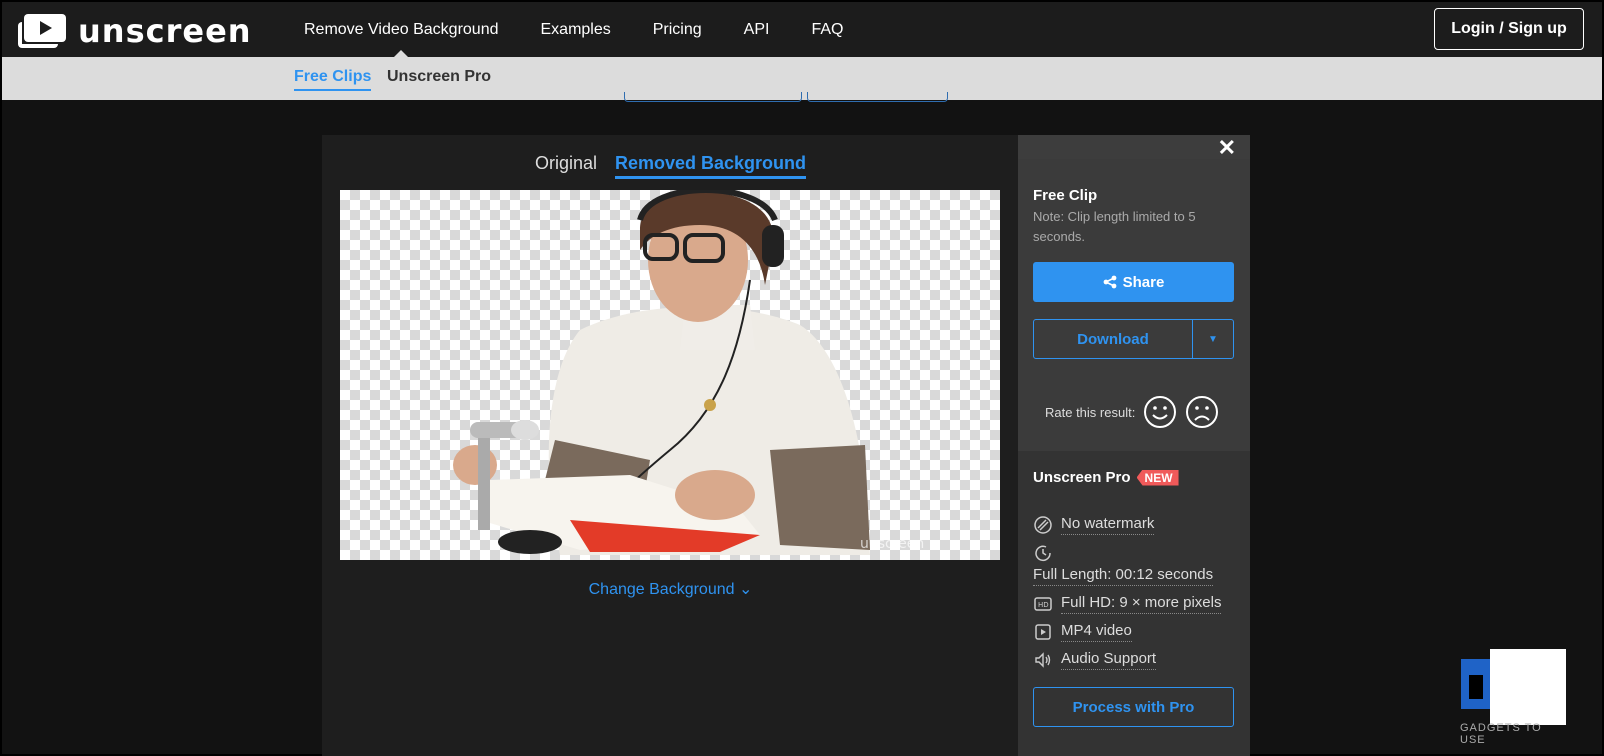 This screenshot has height=756, width=1604. Describe the element at coordinates (710, 166) in the screenshot. I see `tab-removed-background: Removed Background` at that location.